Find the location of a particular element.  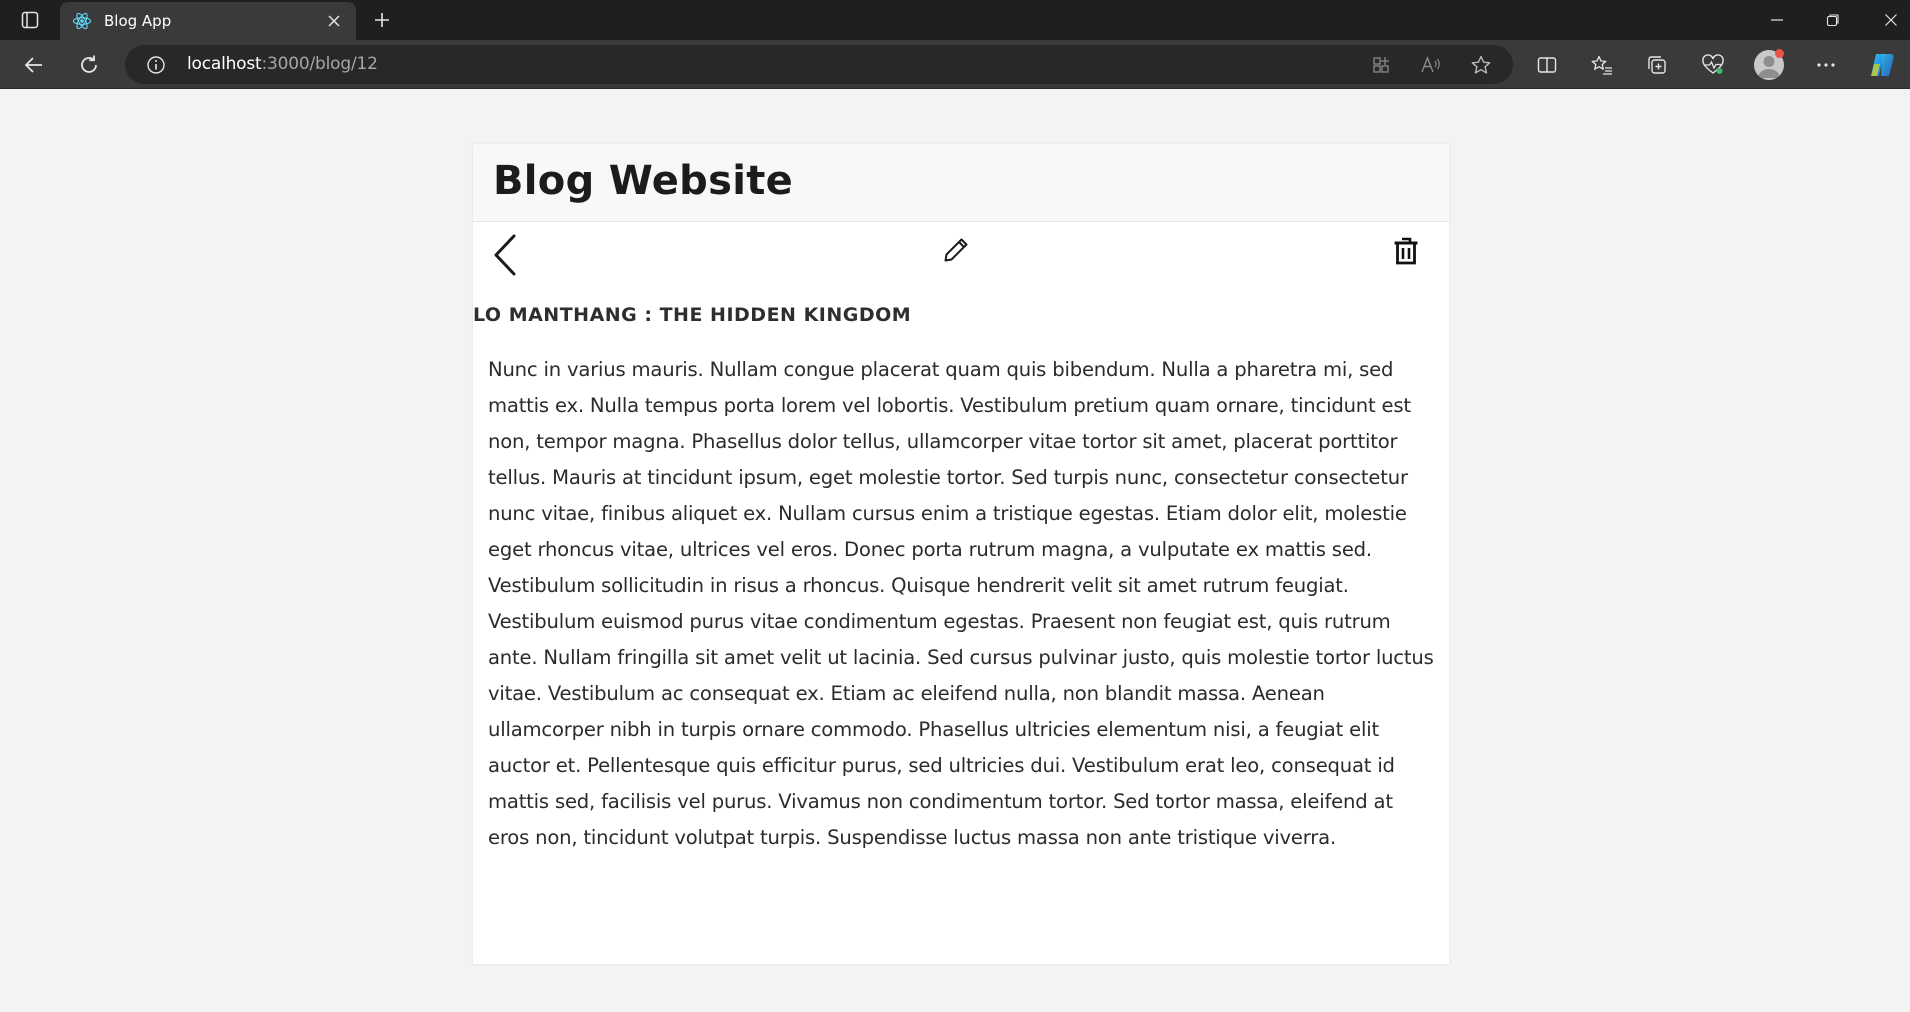

notification-dot is located at coordinates (1779, 53).